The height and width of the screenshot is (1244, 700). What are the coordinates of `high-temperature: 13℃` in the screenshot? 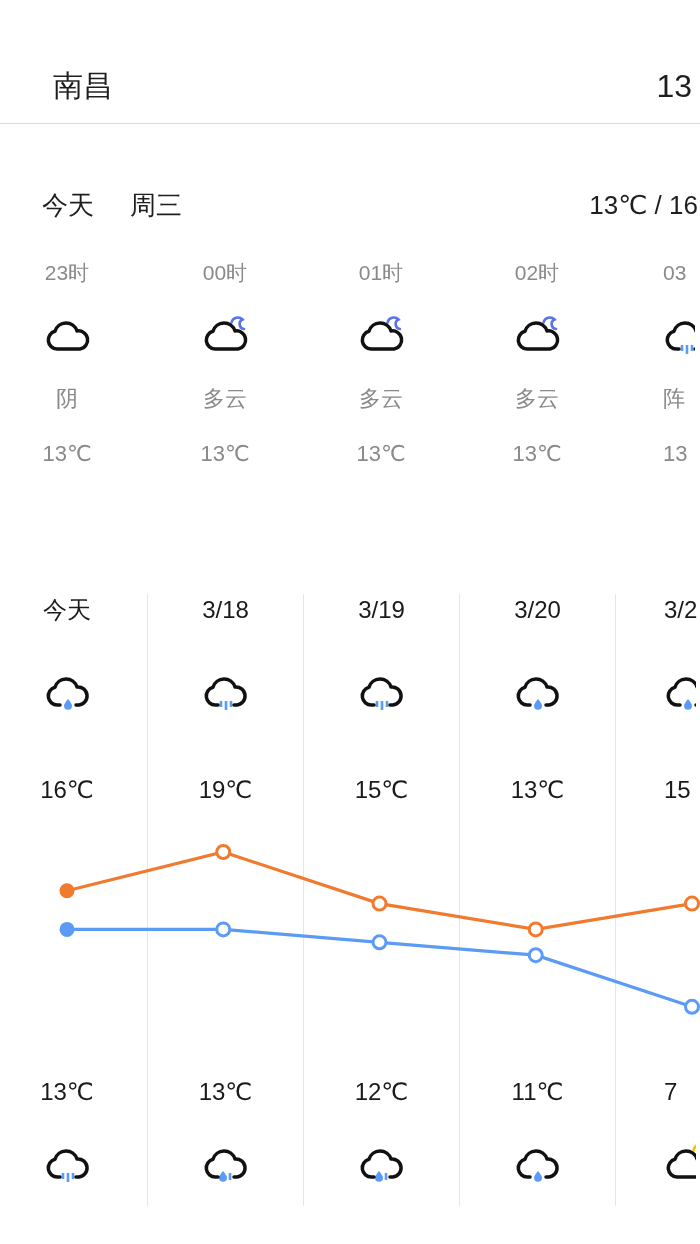 It's located at (537, 790).